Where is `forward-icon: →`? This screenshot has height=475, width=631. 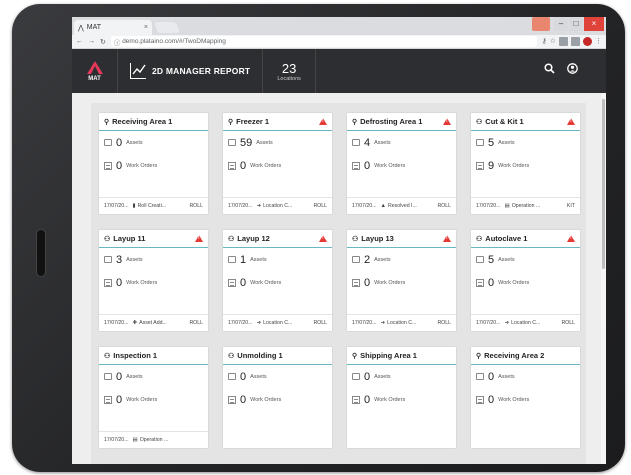 forward-icon: → is located at coordinates (91, 41).